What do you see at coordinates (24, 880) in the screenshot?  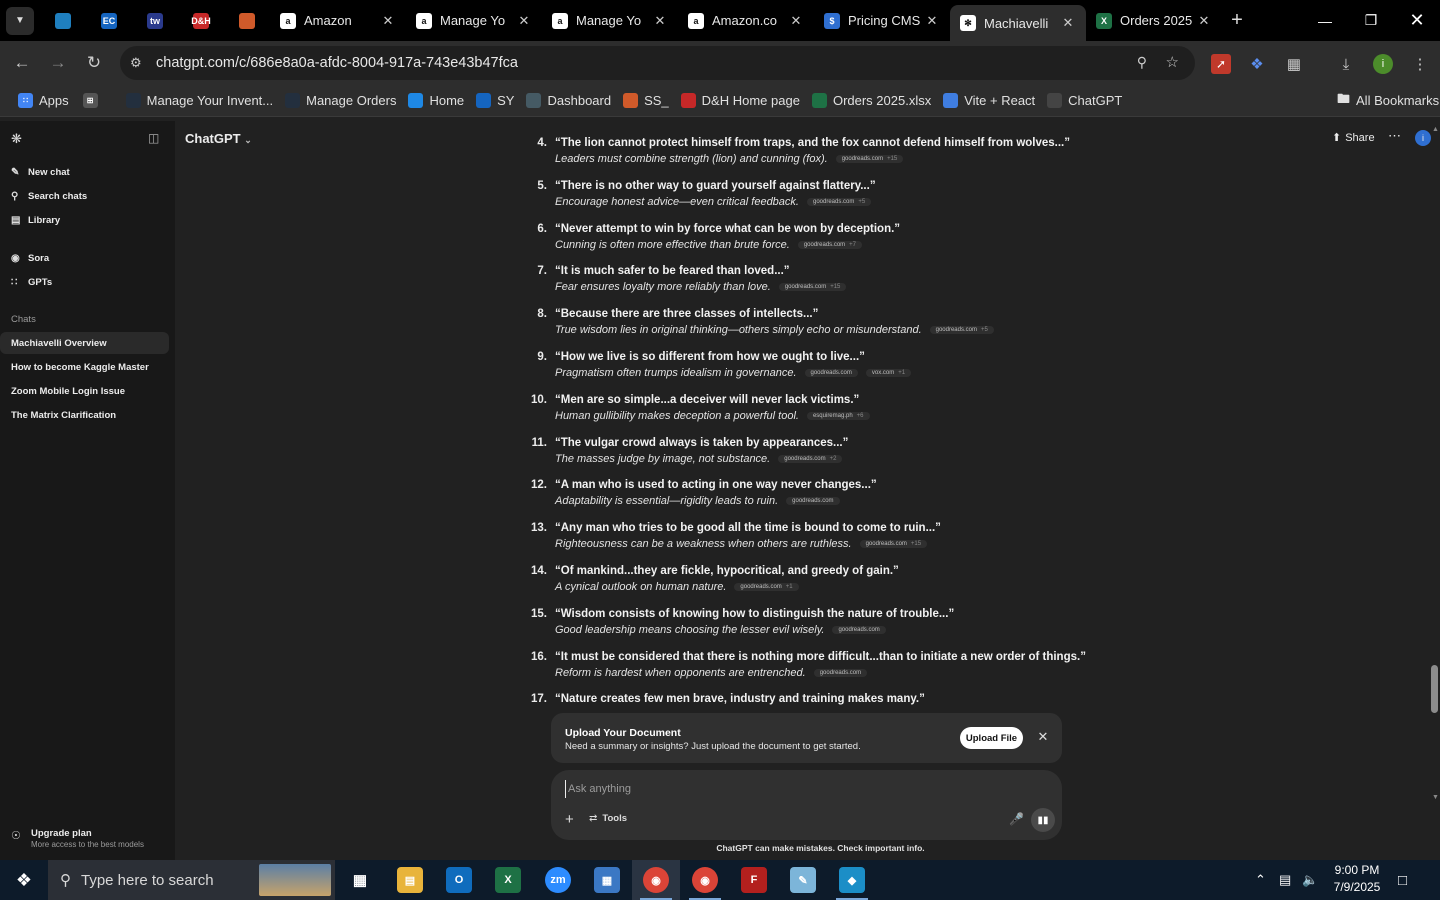 I see `windows-start-icon: ❖` at bounding box center [24, 880].